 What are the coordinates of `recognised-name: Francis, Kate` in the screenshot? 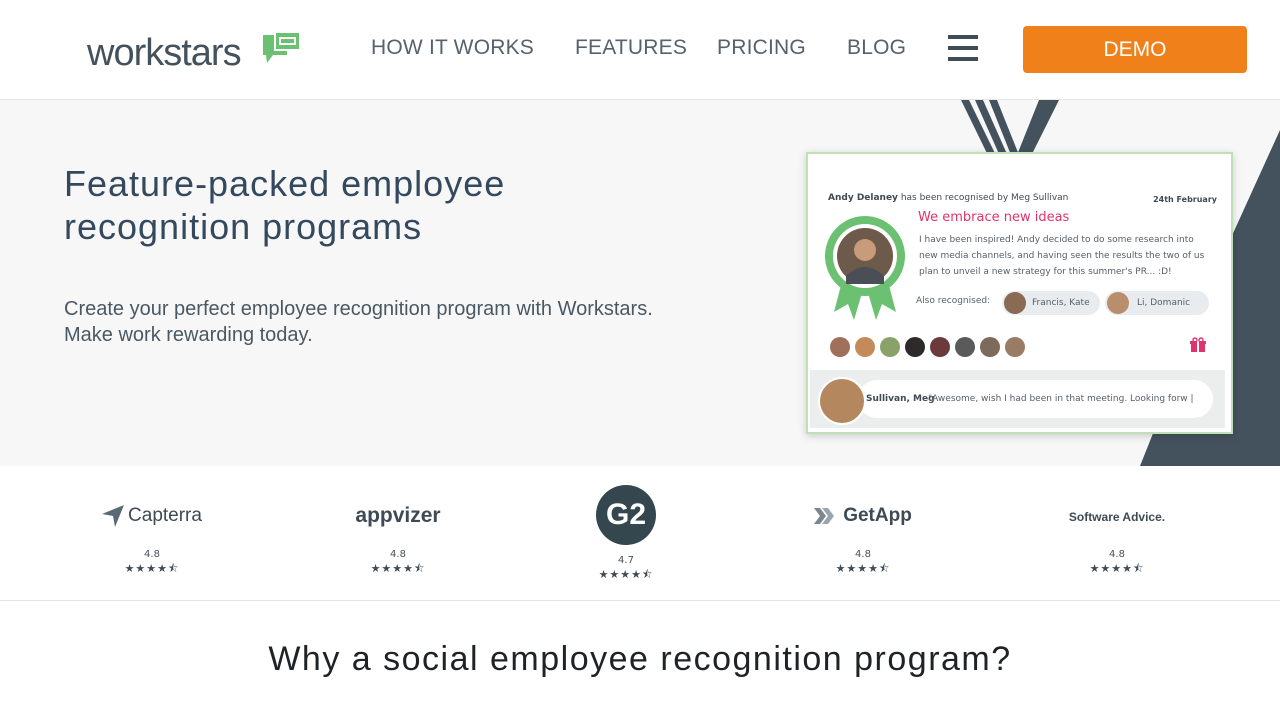 It's located at (1061, 303).